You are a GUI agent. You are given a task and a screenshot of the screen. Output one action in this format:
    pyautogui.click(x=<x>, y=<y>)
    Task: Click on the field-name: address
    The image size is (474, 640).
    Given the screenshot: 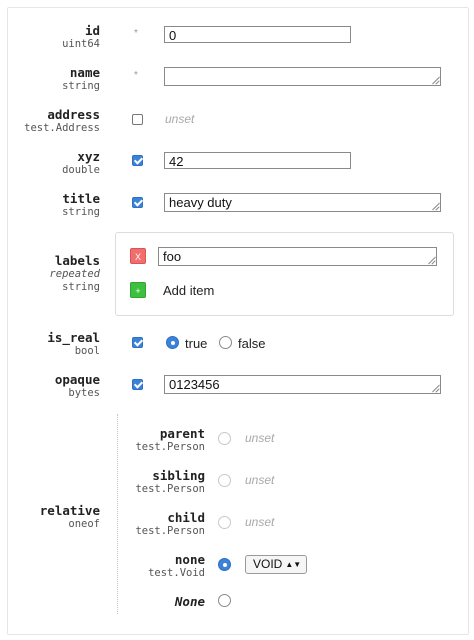 What is the action you would take?
    pyautogui.click(x=73, y=114)
    